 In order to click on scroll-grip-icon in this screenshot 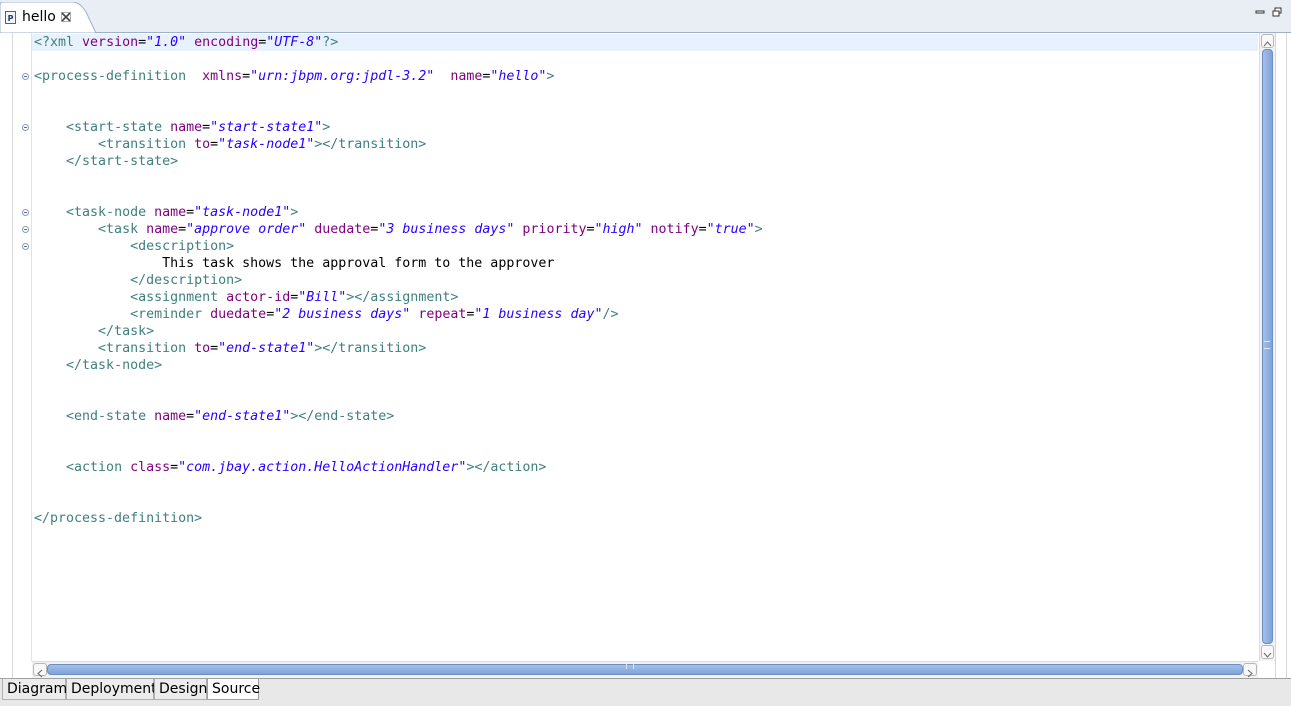, I will do `click(1267, 345)`.